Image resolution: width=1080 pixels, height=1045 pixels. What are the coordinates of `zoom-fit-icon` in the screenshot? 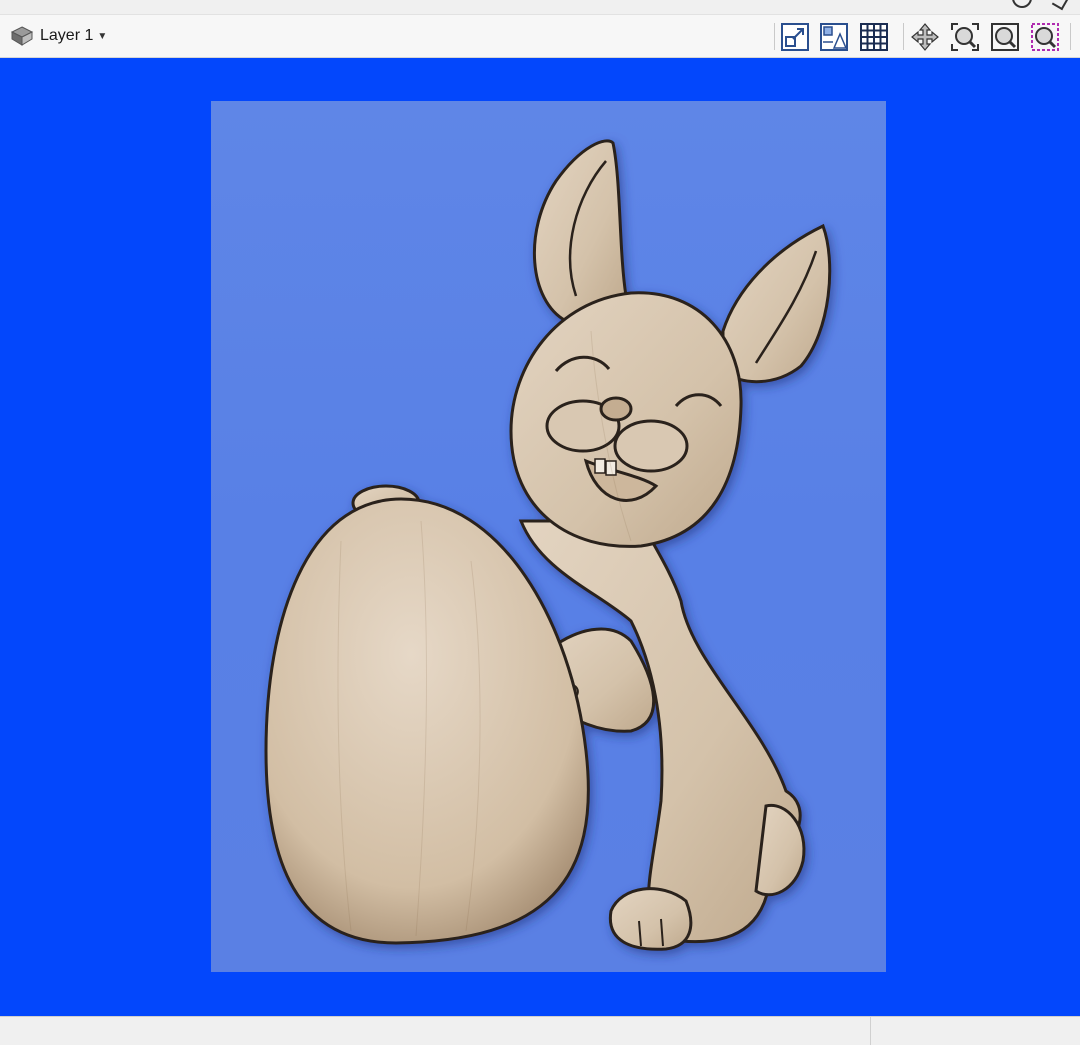 It's located at (1005, 37).